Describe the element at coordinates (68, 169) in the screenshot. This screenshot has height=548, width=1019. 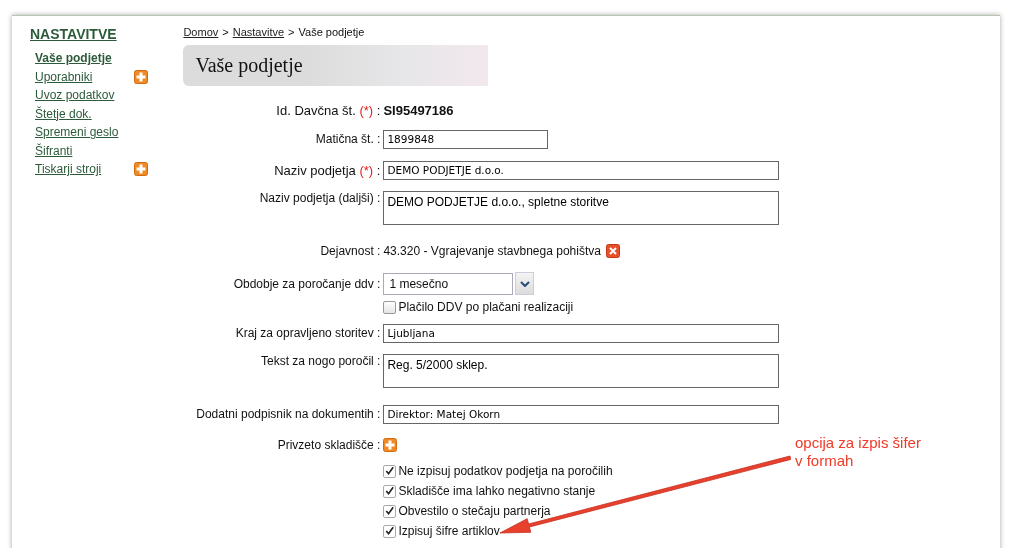
I see `sidebar-link: Tiskarji stroji` at that location.